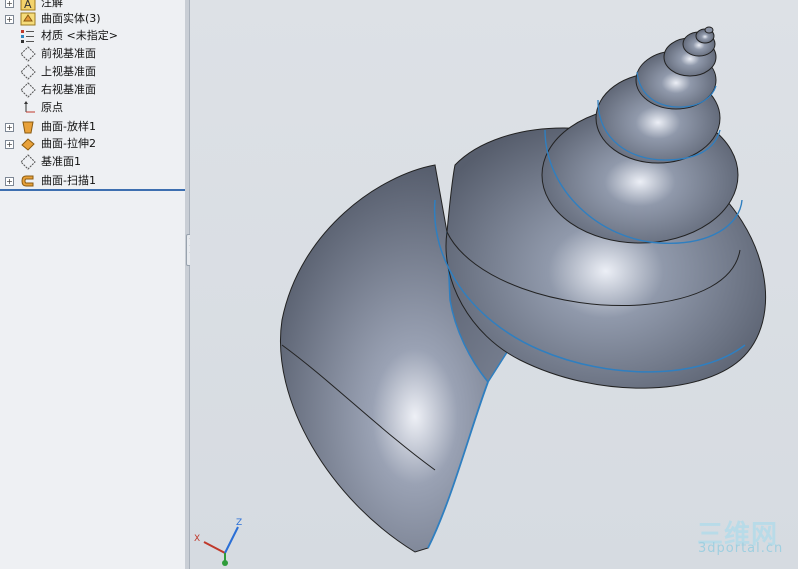 The image size is (798, 569). What do you see at coordinates (28, 127) in the screenshot?
I see `surface-loft-icon` at bounding box center [28, 127].